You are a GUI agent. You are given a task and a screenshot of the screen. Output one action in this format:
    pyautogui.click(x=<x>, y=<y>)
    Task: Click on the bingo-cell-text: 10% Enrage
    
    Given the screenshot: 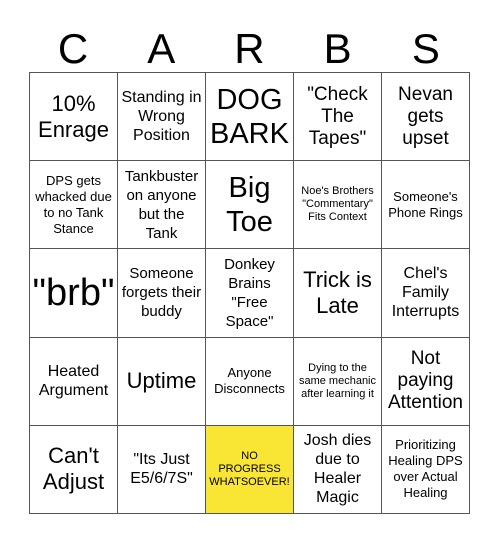 What is the action you would take?
    pyautogui.click(x=73, y=116)
    